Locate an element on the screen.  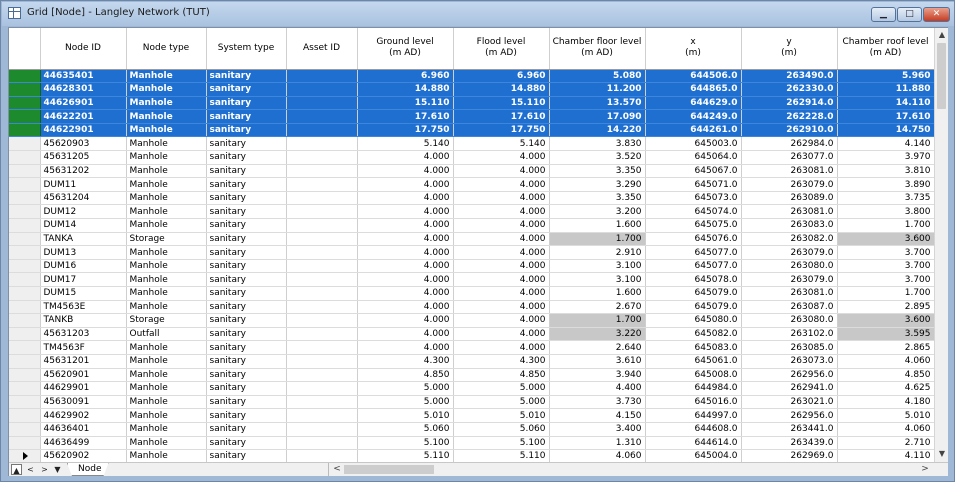
cell-flood: 4.850 is located at coordinates (501, 375).